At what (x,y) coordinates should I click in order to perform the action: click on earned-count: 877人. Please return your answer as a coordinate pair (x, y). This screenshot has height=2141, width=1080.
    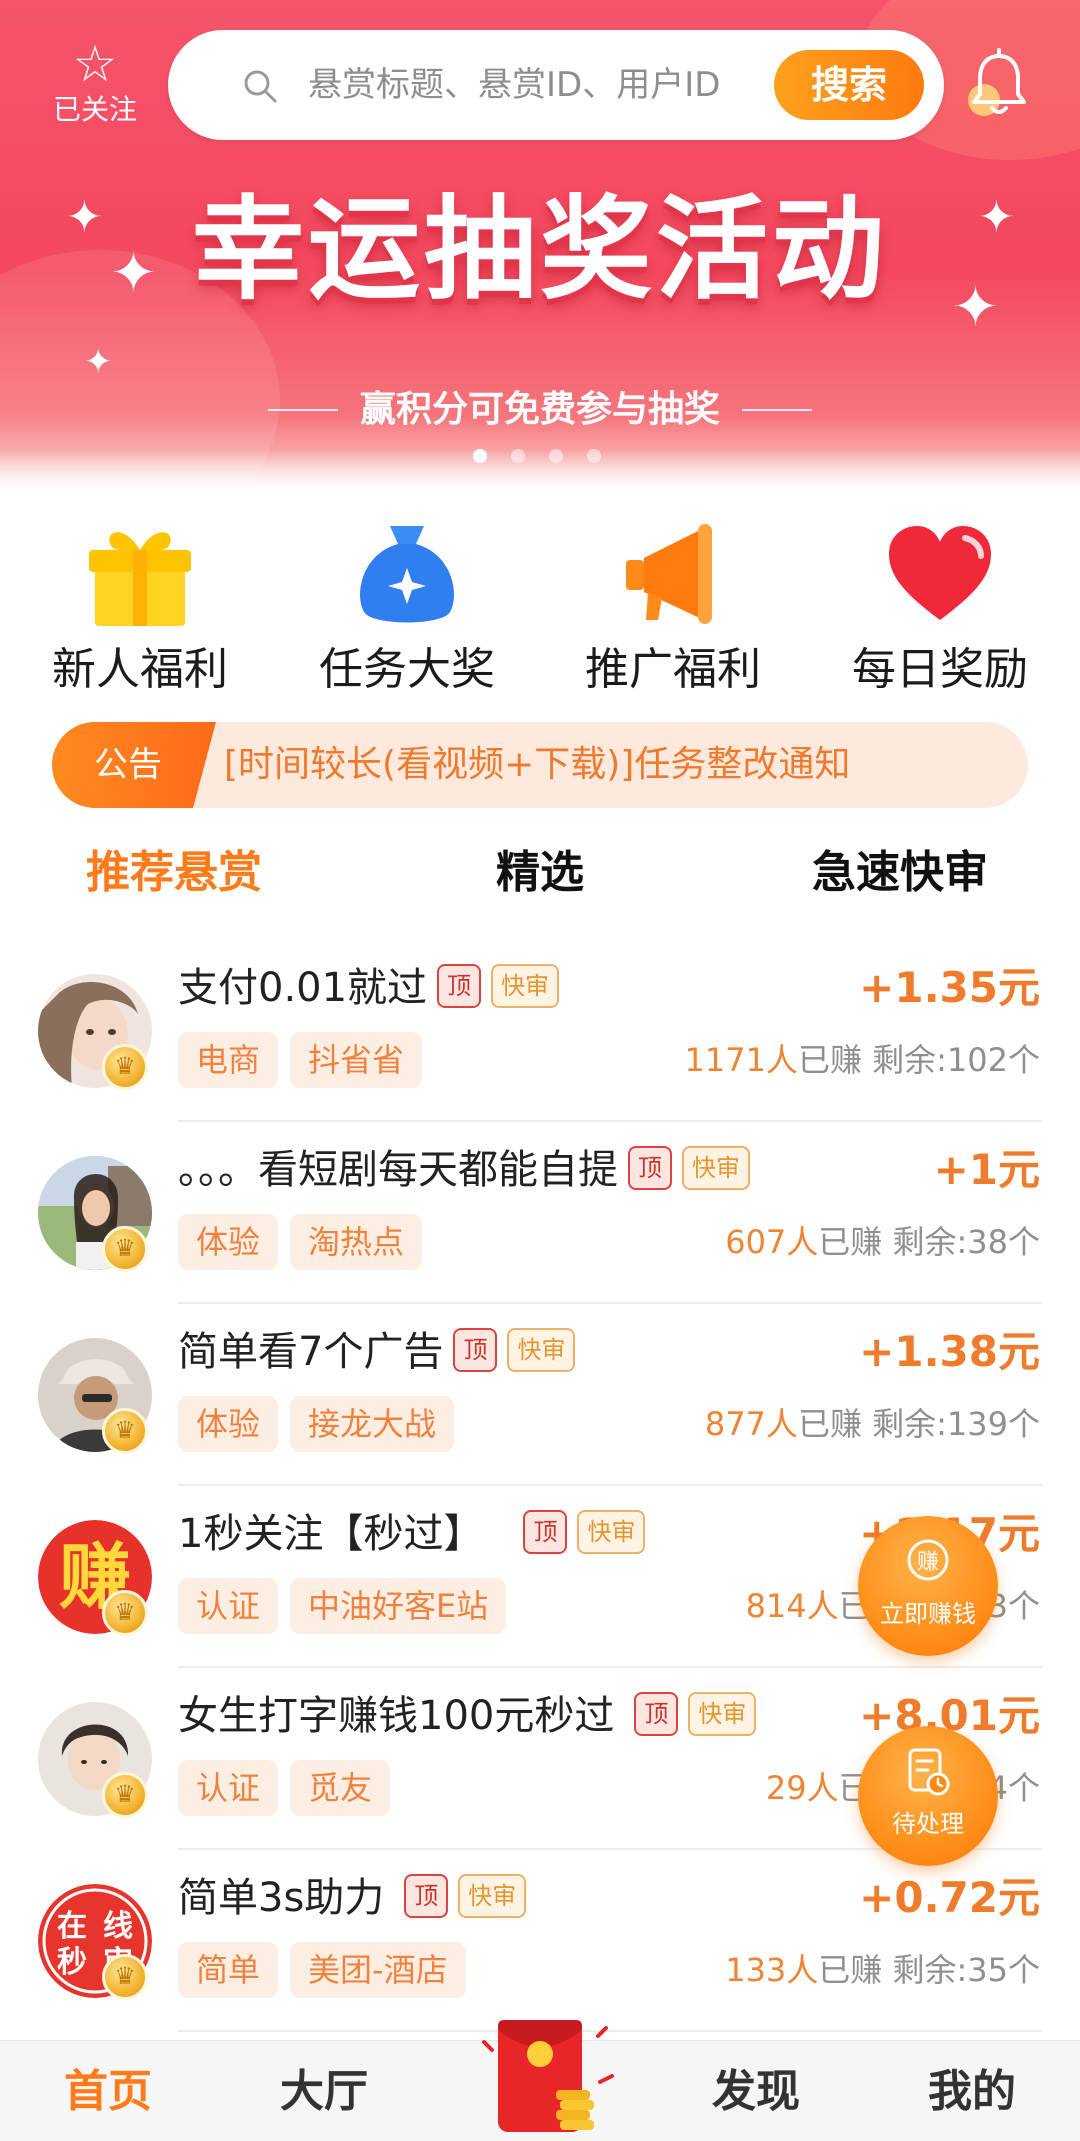
    Looking at the image, I should click on (751, 1424).